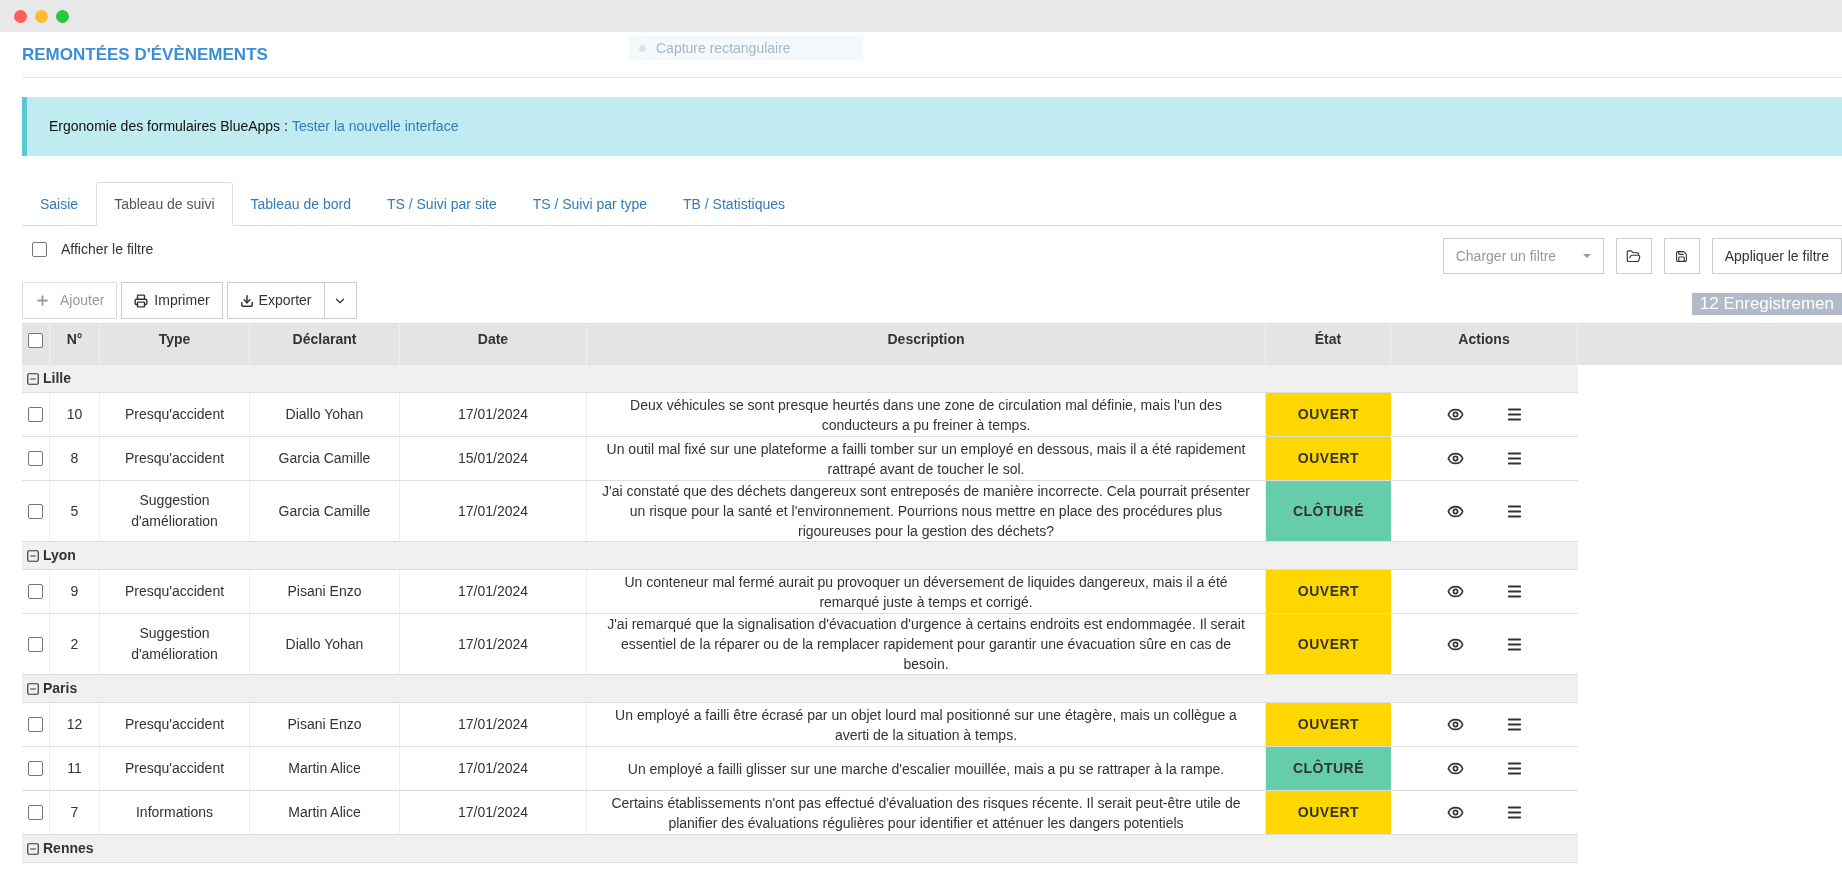  I want to click on description-cell-text: Certains établissements n'ont pas effectué d'évaluation des risques récente. Il serait peut-être utile de planifier des évaluations régulières pour identifier et atténuer les dangers potentiels, so click(926, 813).